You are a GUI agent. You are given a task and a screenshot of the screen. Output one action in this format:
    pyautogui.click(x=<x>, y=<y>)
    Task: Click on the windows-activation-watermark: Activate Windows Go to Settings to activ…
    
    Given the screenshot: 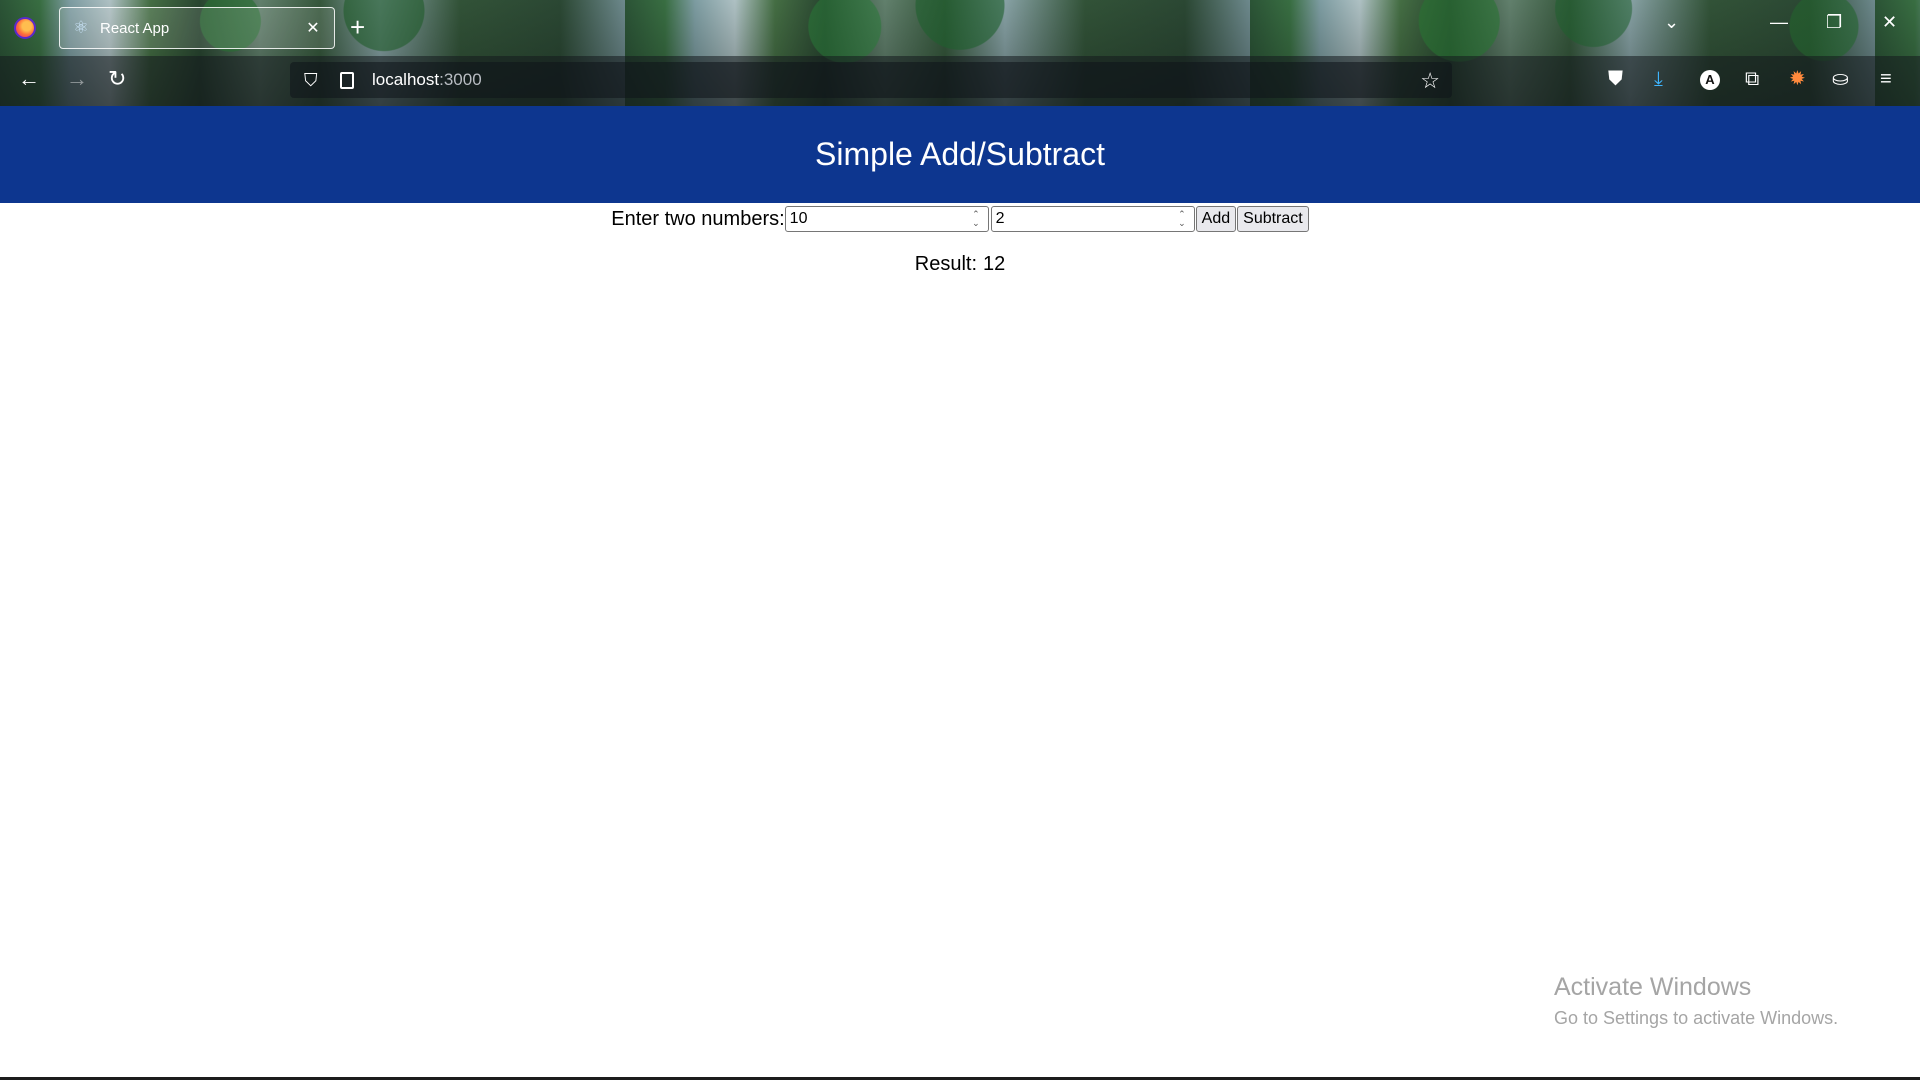 What is the action you would take?
    pyautogui.click(x=1696, y=1001)
    